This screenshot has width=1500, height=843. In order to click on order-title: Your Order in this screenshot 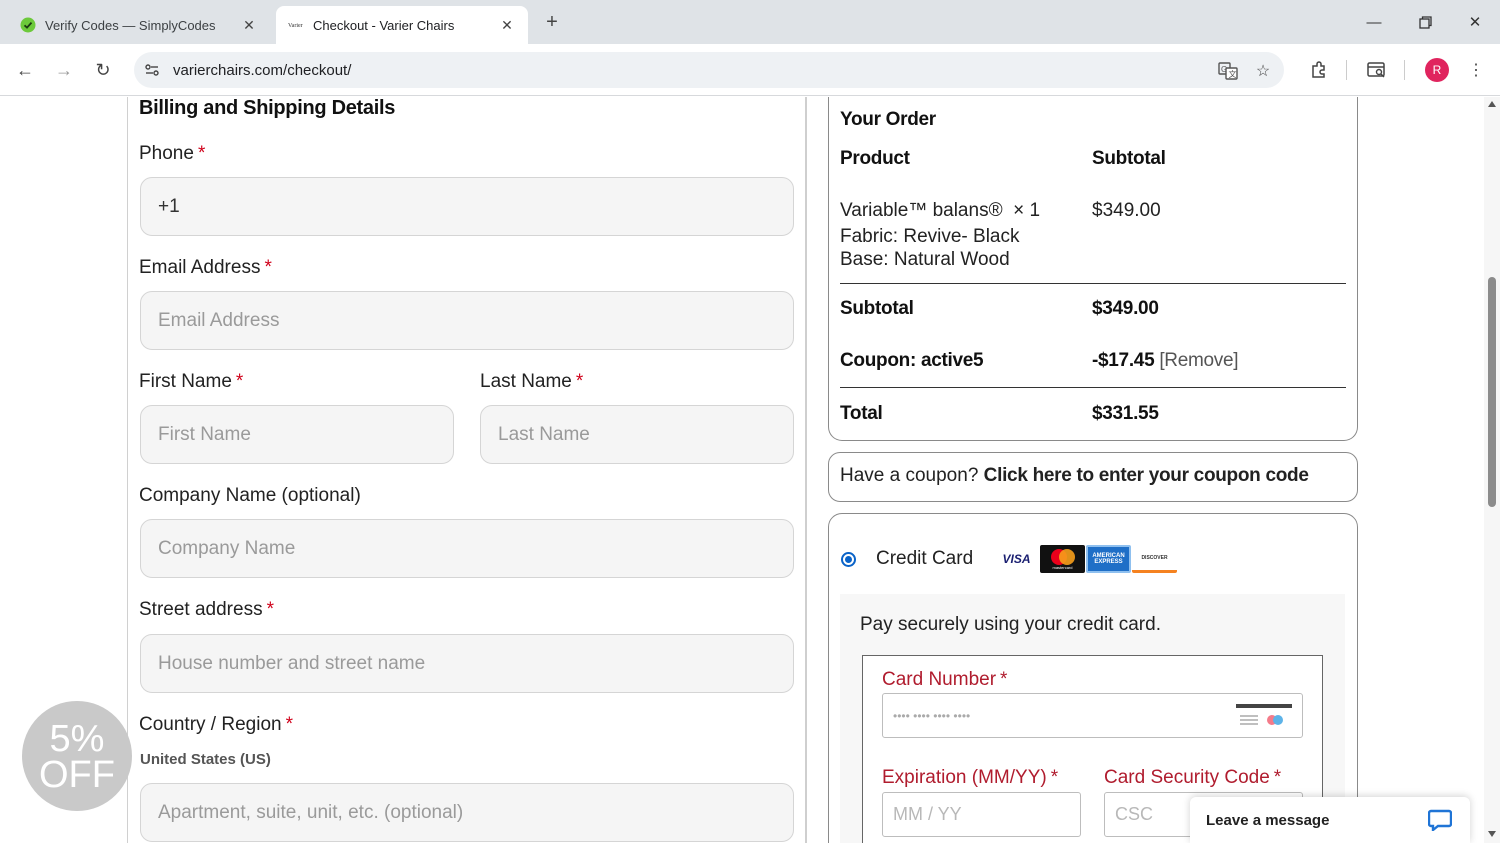, I will do `click(888, 119)`.